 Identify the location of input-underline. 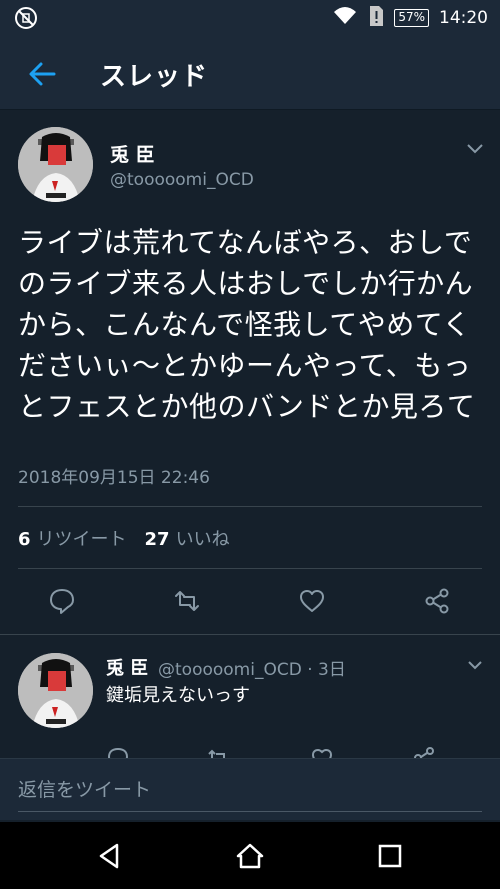
(250, 811).